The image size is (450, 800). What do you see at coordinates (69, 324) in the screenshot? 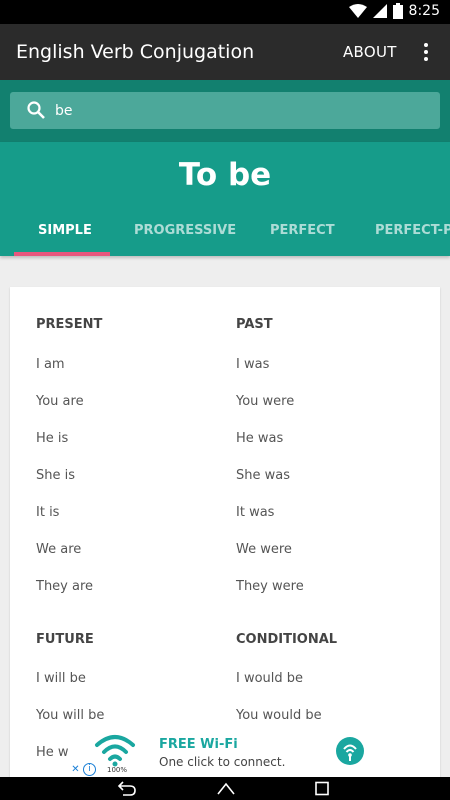
I see `section-title: PRESENT` at bounding box center [69, 324].